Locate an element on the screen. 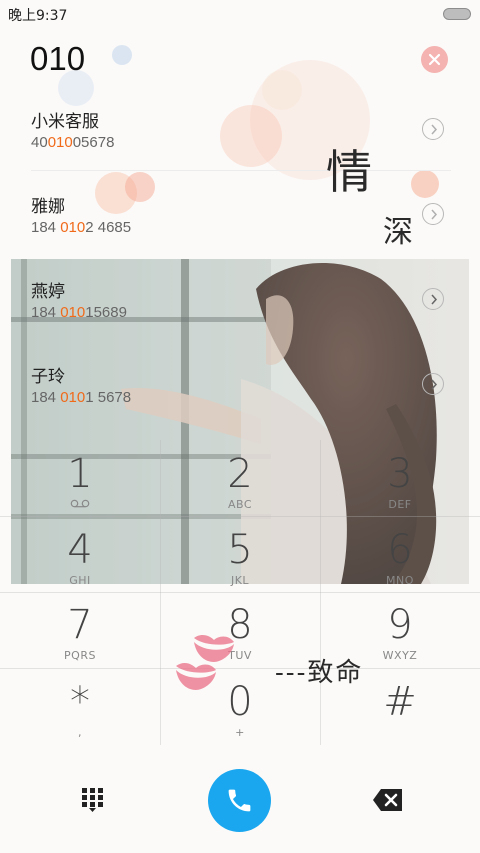 The height and width of the screenshot is (853, 480). lips-decoration is located at coordinates (205, 662).